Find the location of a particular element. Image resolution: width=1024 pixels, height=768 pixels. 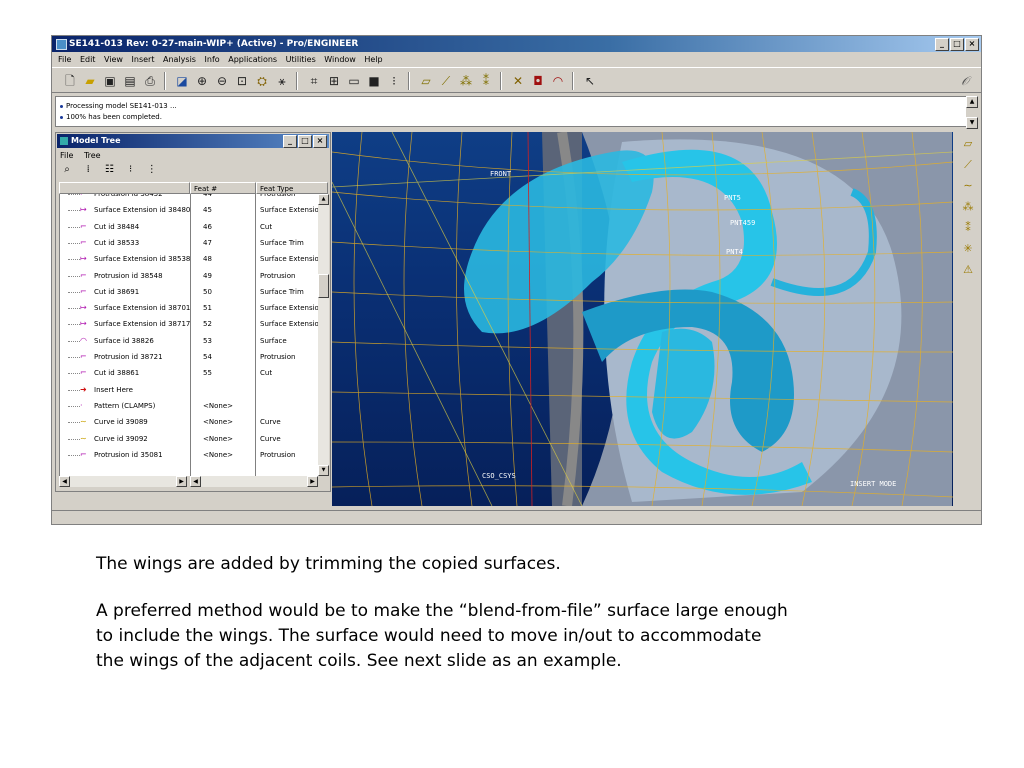

model-tree-title-bar: Model Tree _ □ × is located at coordinates (193, 141).